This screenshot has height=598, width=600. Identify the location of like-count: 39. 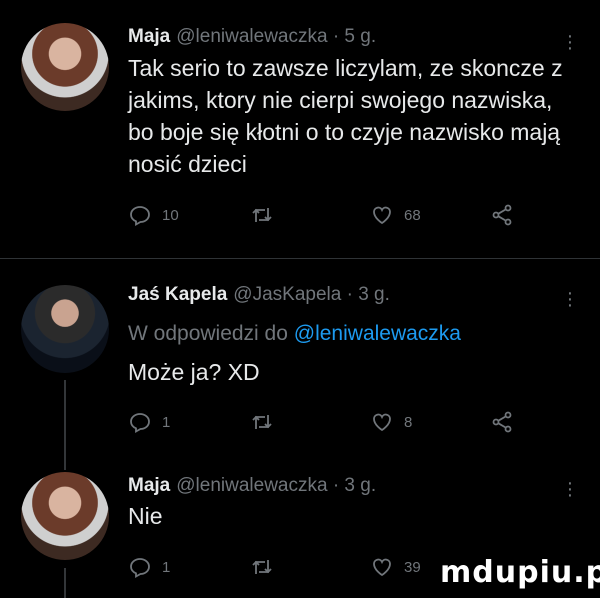
(412, 567).